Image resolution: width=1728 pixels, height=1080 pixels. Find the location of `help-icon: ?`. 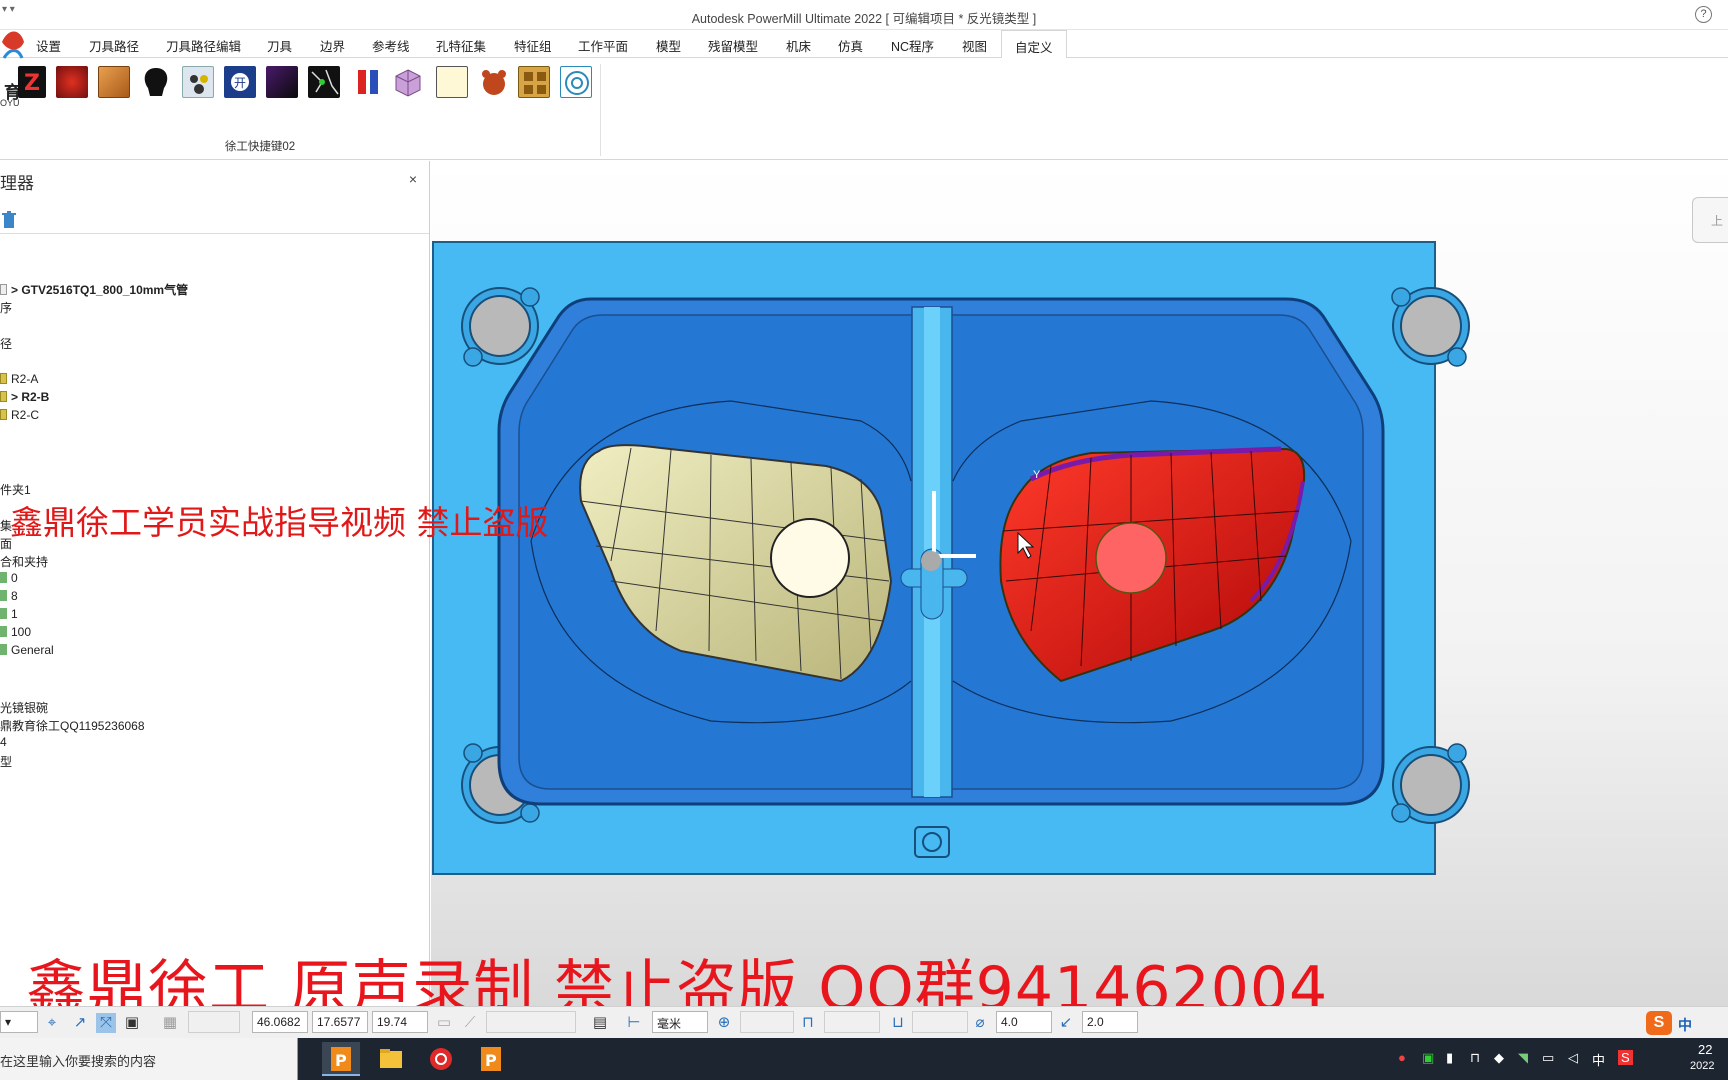

help-icon: ? is located at coordinates (1703, 14).